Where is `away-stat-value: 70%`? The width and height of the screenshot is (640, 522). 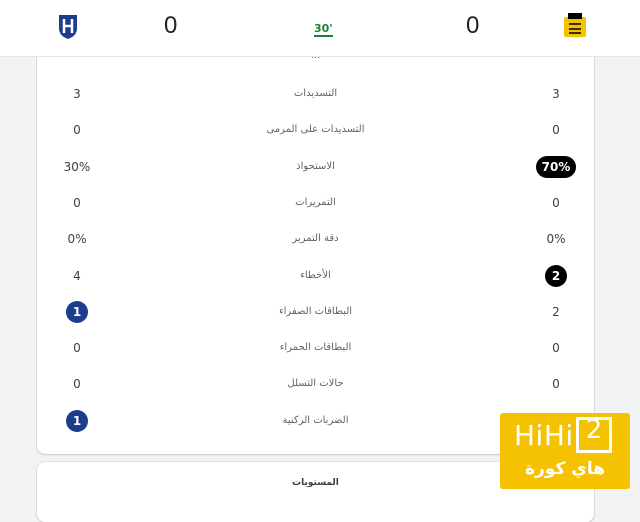
away-stat-value: 70% is located at coordinates (556, 166).